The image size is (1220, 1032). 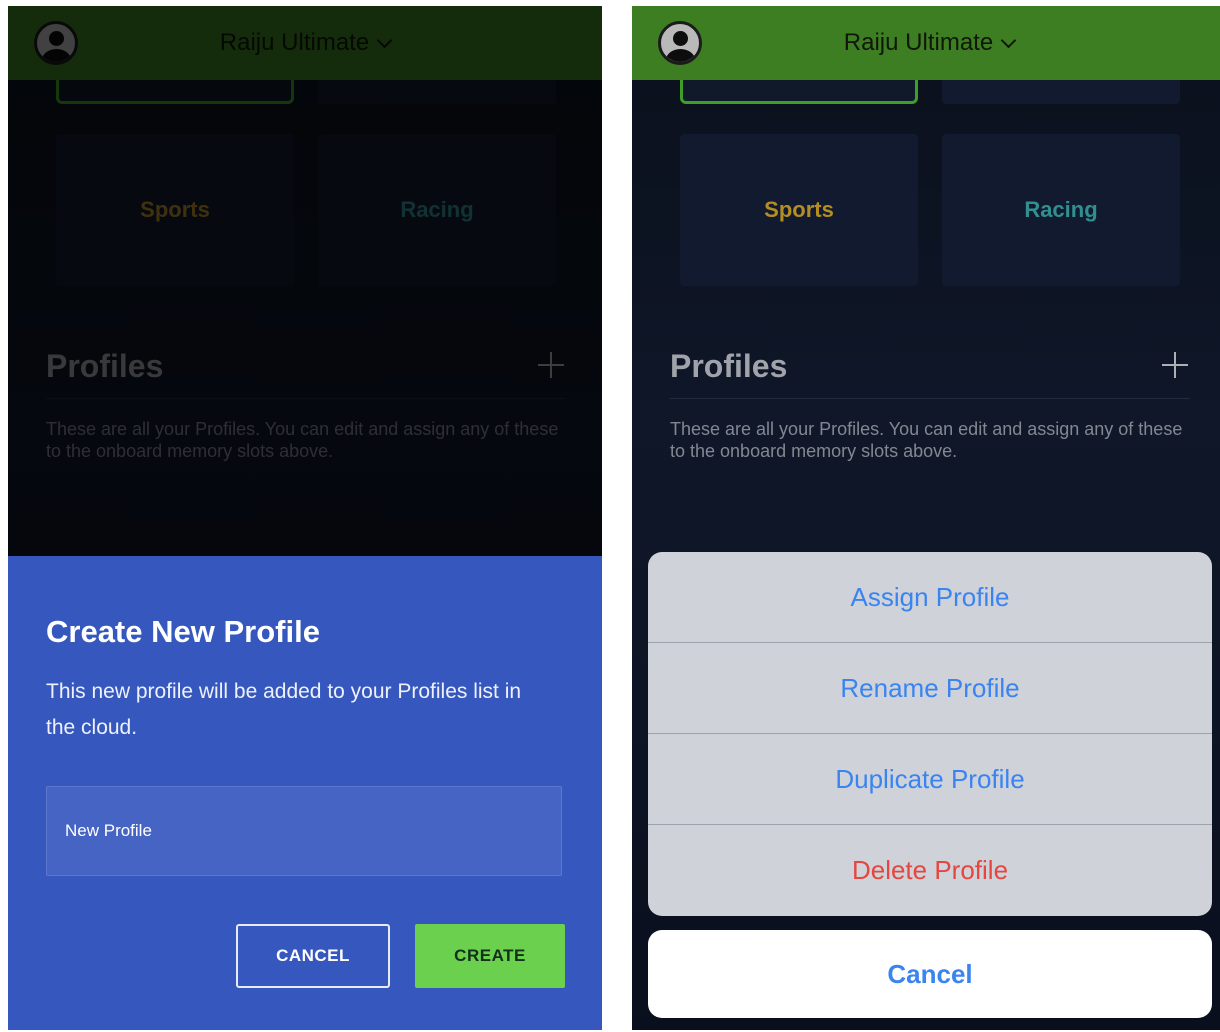 I want to click on assign-profile-action: Assign Profile, so click(x=930, y=597).